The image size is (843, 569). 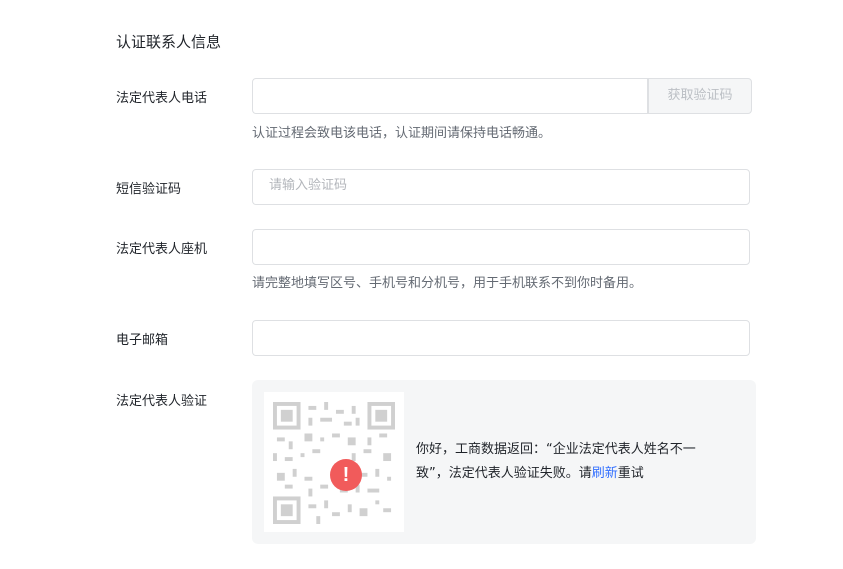 I want to click on sms-code-label: 短信验证码, so click(x=149, y=189).